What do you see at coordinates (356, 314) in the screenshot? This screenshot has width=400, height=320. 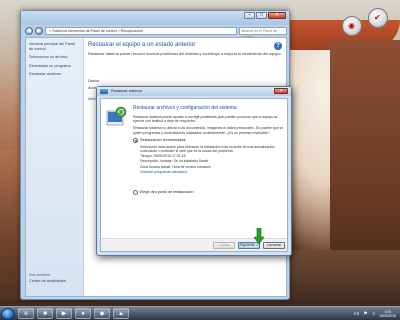 I see `language-indicator: ES` at bounding box center [356, 314].